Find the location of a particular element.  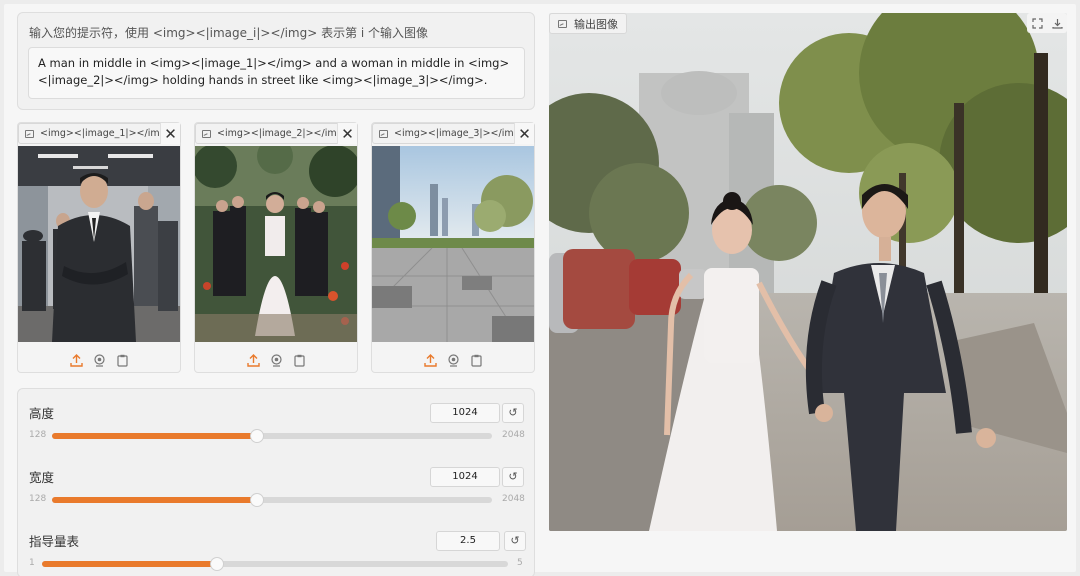

guidance-slider-fill is located at coordinates (129, 564).